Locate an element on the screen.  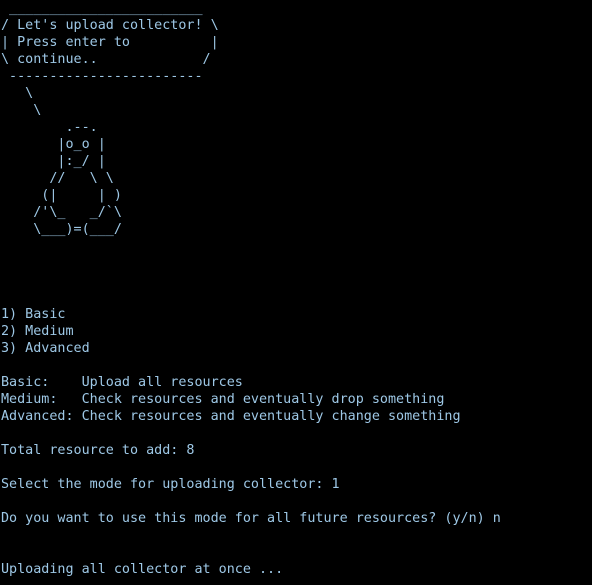
menu-option-advanced: 3) Advanced is located at coordinates (45, 348).